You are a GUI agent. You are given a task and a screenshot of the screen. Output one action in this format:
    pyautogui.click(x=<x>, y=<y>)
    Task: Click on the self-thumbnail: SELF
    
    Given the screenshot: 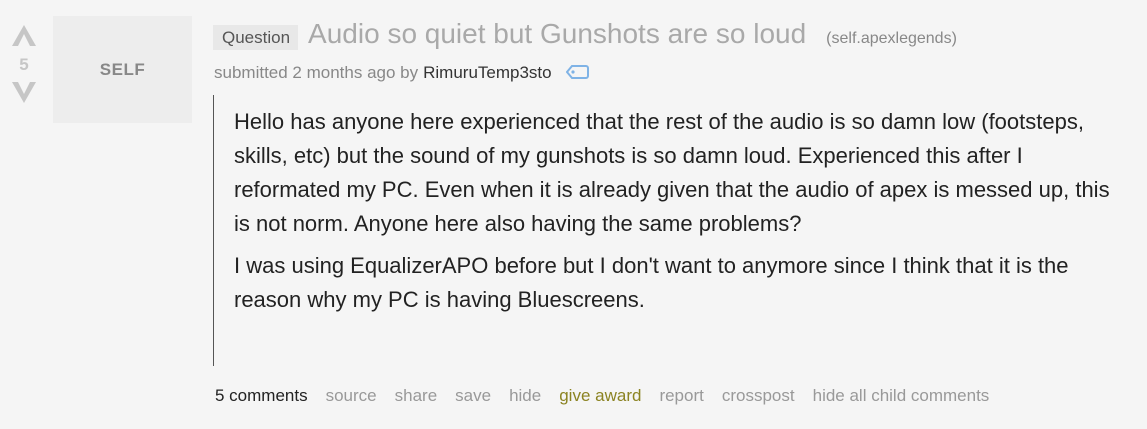 What is the action you would take?
    pyautogui.click(x=122, y=69)
    